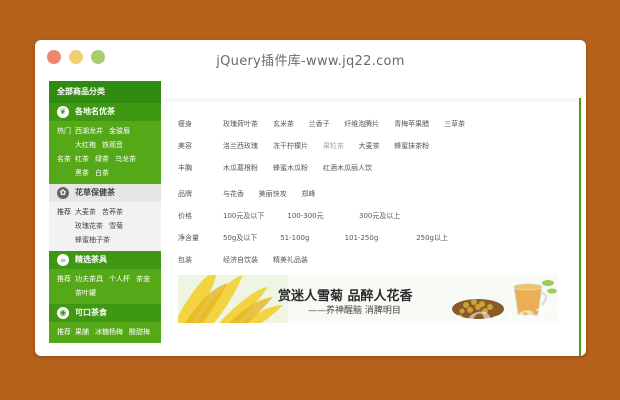 The width and height of the screenshot is (620, 400). What do you see at coordinates (290, 168) in the screenshot?
I see `filter-option: 蜂蜜木瓜粉` at bounding box center [290, 168].